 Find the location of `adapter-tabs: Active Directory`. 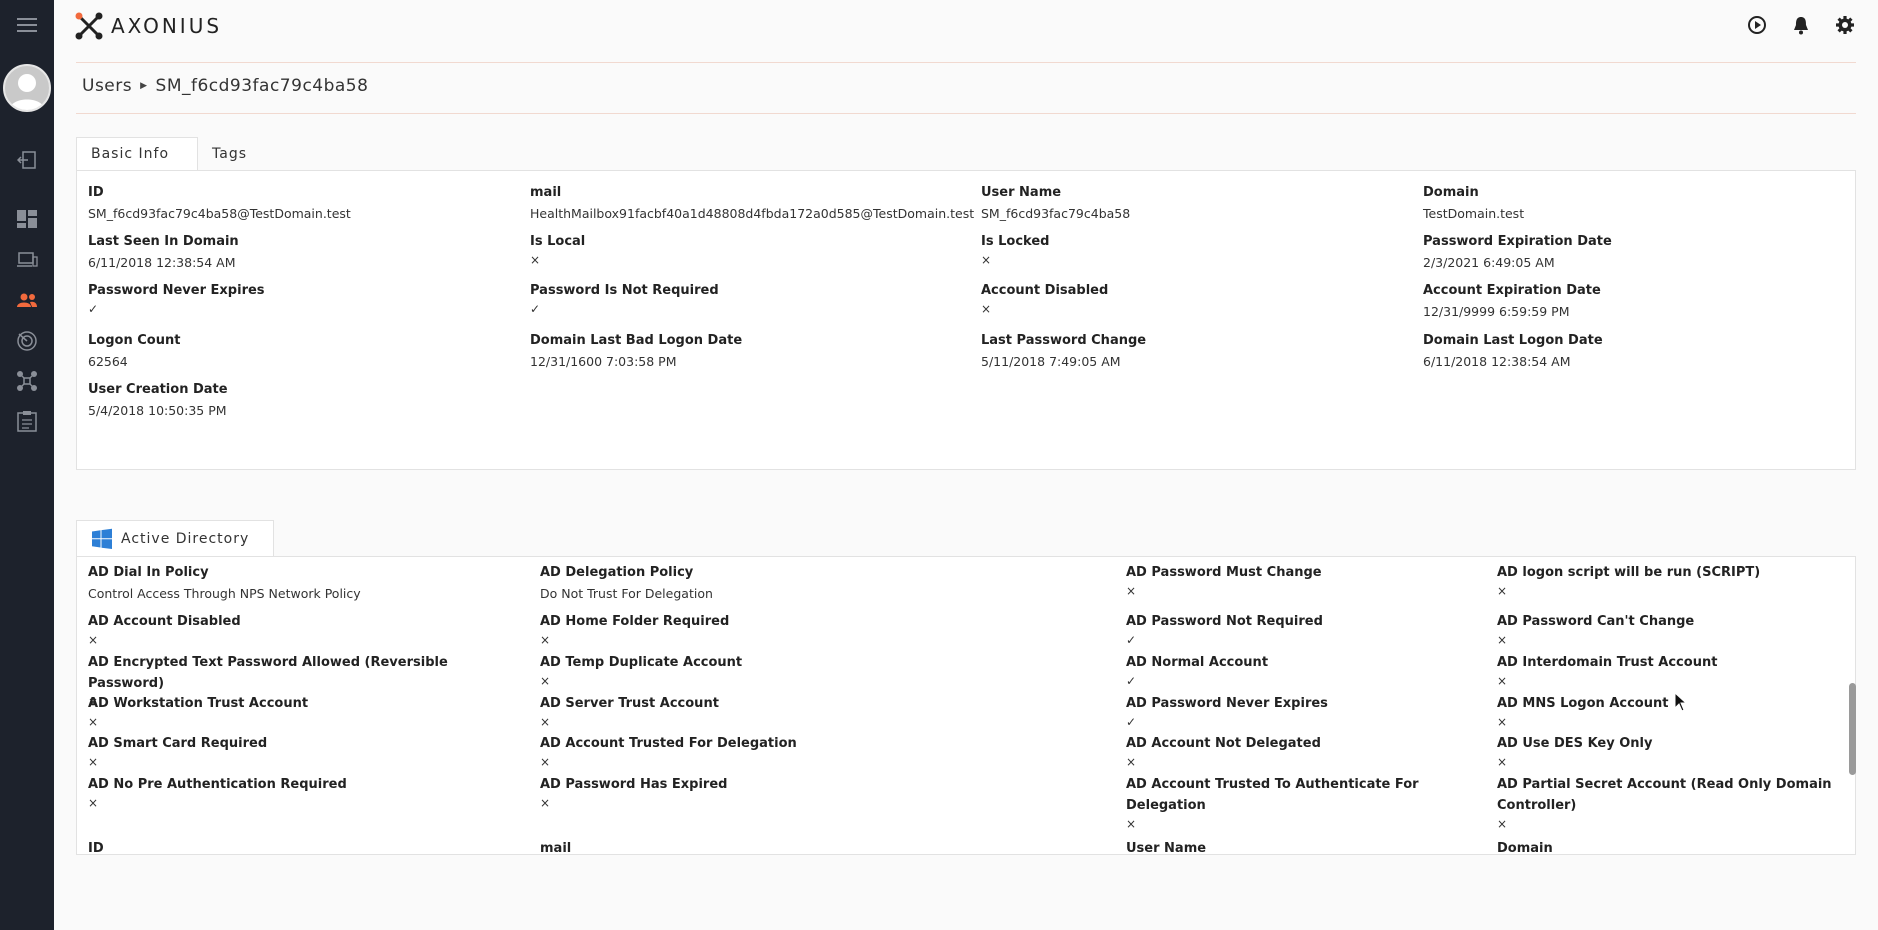

adapter-tabs: Active Directory is located at coordinates (175, 538).